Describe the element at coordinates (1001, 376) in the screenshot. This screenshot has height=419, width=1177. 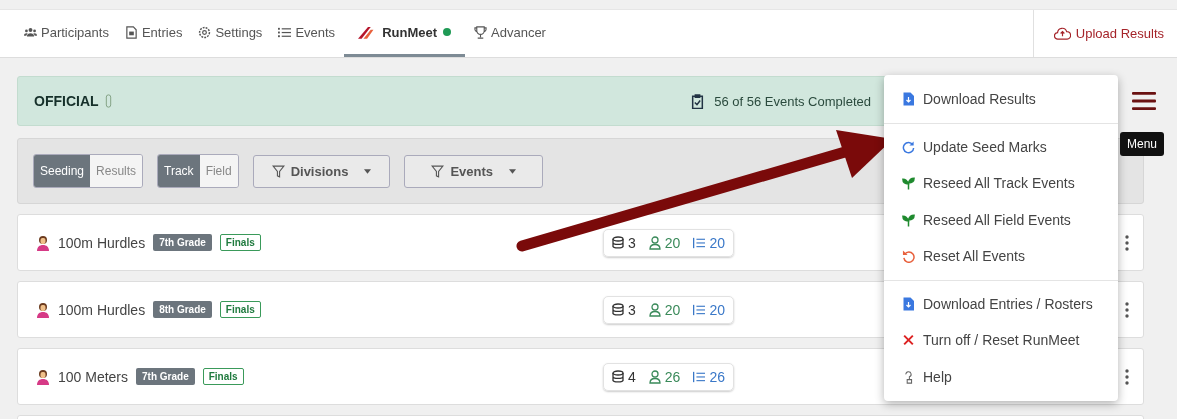
I see `menu-item: Help` at that location.